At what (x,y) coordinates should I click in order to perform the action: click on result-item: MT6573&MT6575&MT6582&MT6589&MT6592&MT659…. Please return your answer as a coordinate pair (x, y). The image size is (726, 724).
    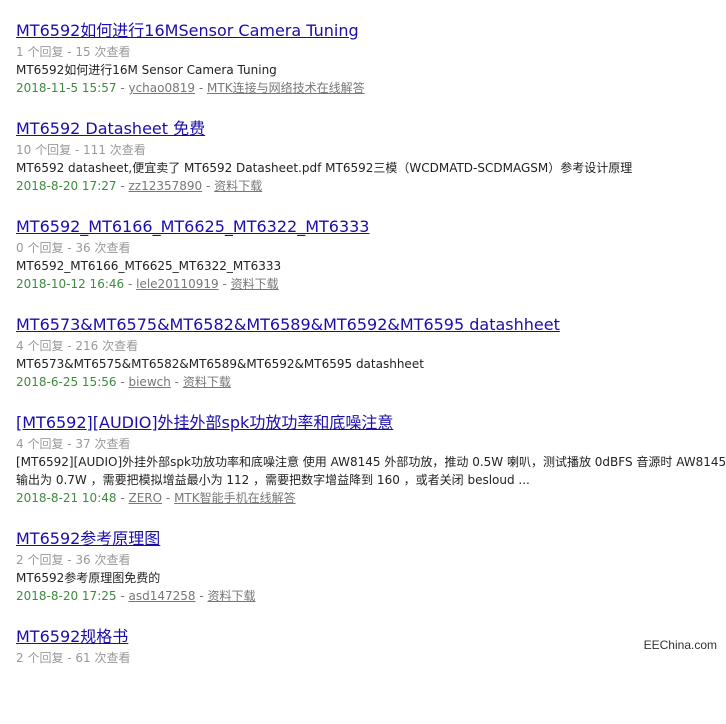
    Looking at the image, I should click on (371, 363).